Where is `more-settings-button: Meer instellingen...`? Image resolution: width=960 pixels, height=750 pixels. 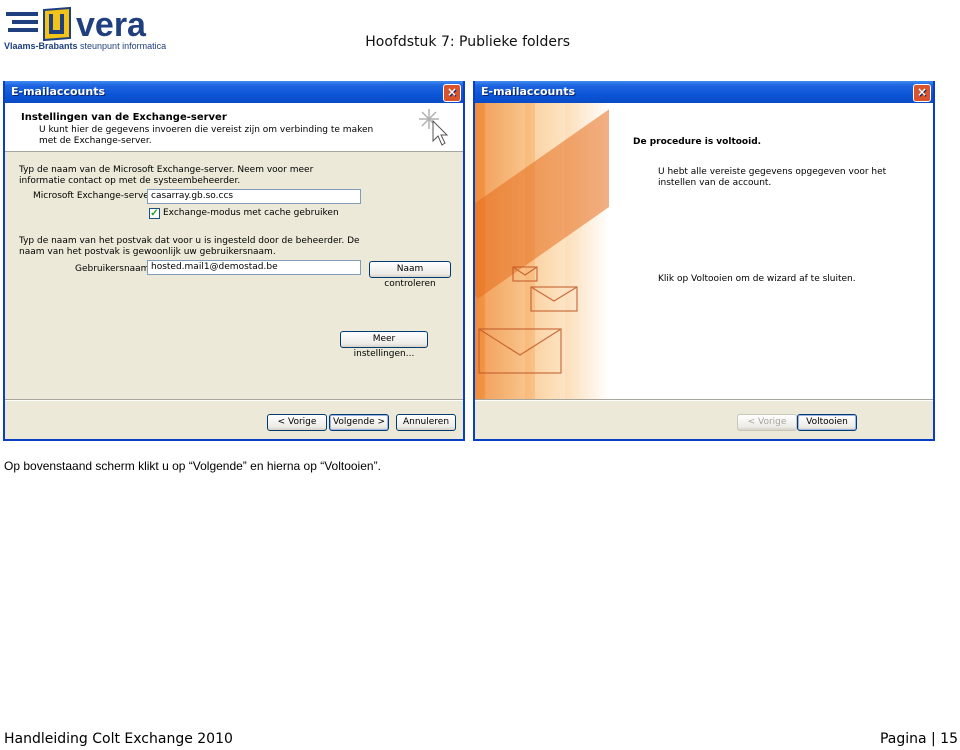
more-settings-button: Meer instellingen... is located at coordinates (384, 345).